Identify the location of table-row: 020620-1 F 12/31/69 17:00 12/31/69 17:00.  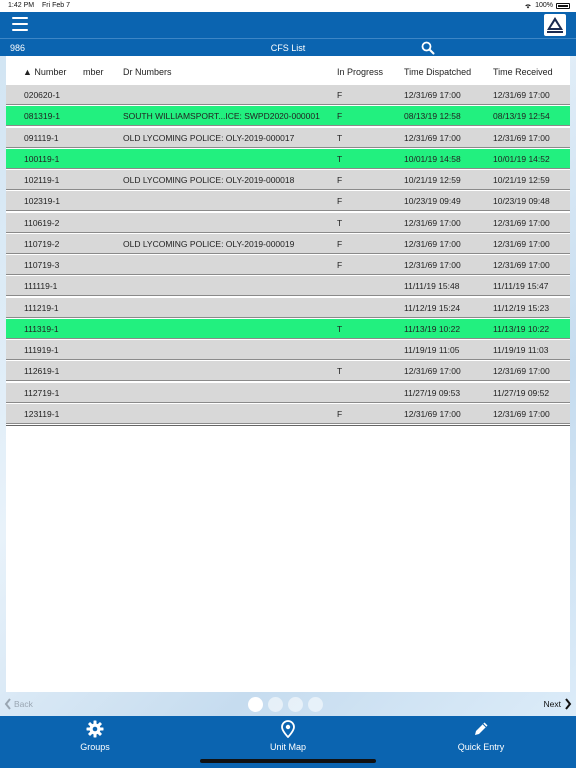
(288, 95).